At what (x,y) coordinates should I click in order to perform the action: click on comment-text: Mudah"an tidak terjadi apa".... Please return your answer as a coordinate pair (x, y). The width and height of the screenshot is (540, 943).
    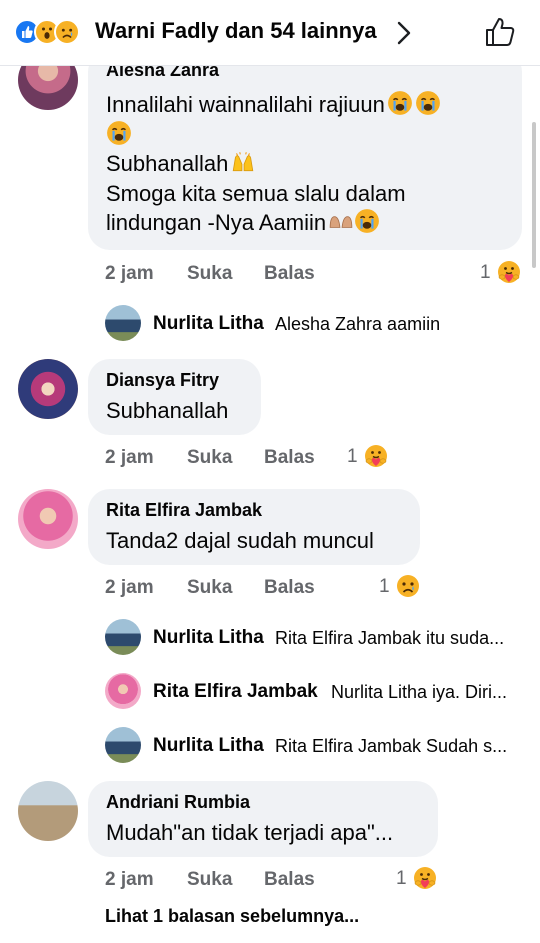
    Looking at the image, I should click on (250, 832).